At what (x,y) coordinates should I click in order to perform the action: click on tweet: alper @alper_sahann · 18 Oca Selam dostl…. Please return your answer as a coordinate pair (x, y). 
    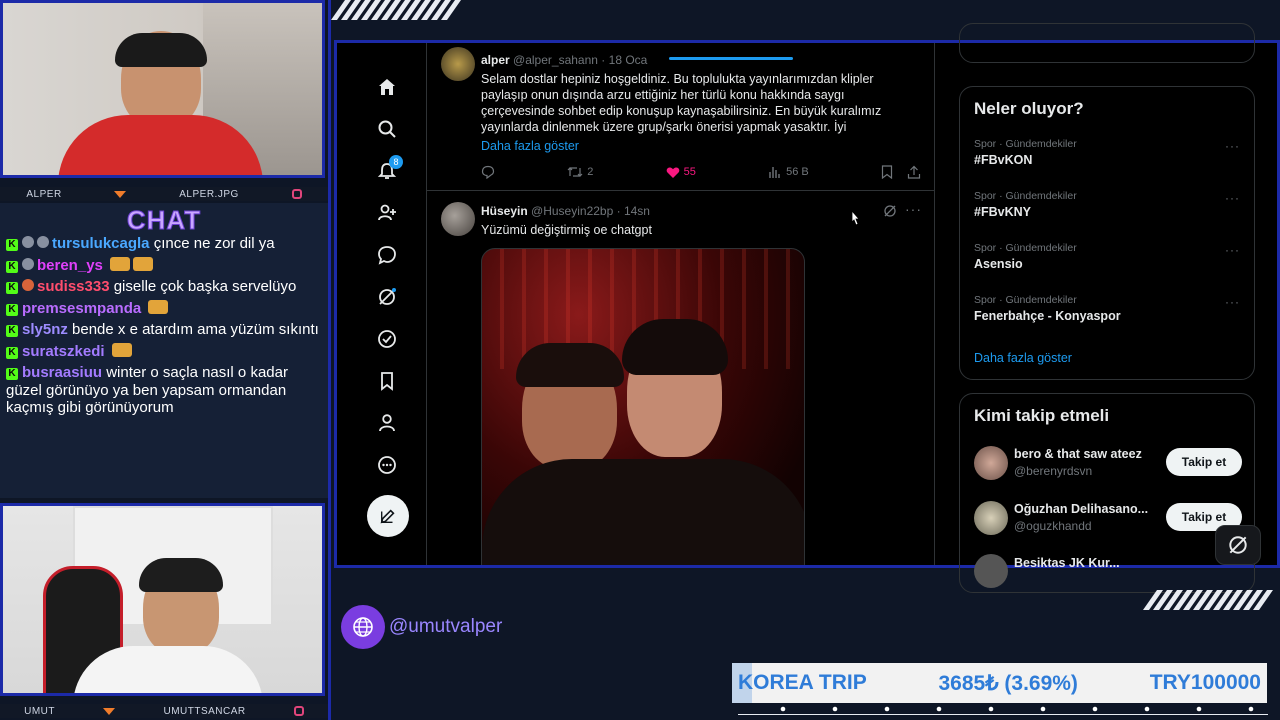
    Looking at the image, I should click on (680, 117).